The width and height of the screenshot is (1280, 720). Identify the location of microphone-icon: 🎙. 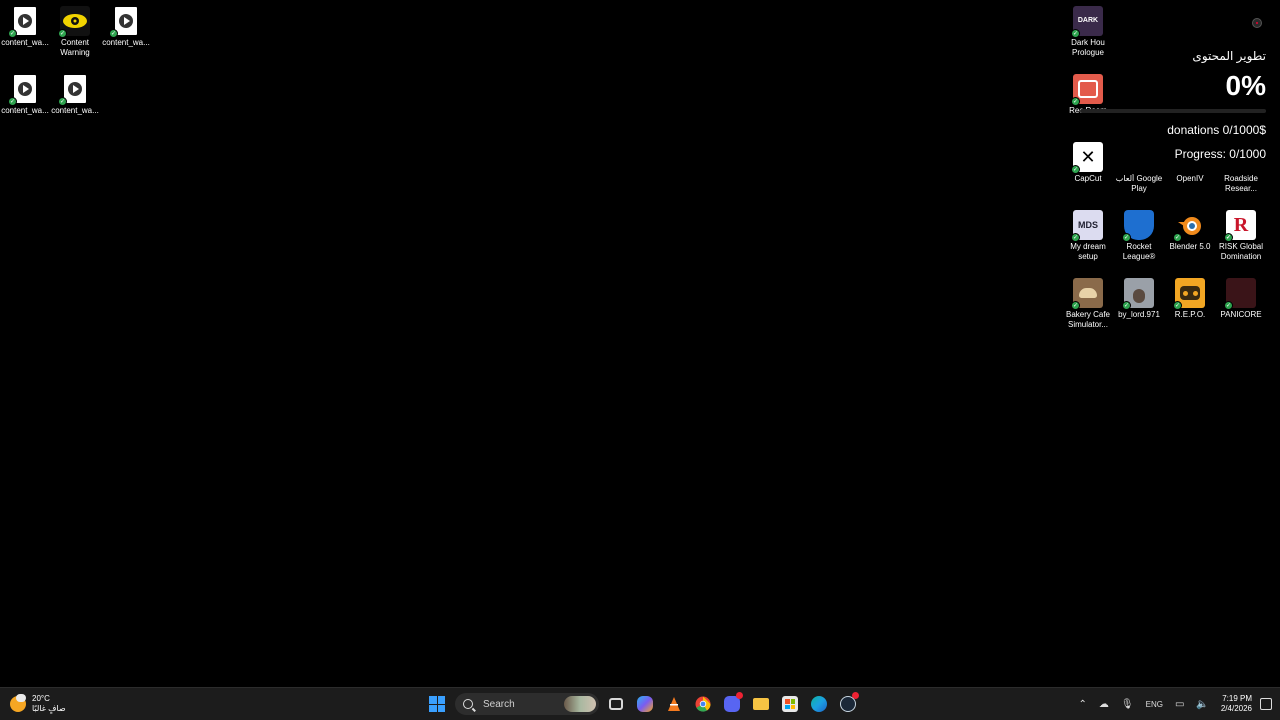
(1127, 704).